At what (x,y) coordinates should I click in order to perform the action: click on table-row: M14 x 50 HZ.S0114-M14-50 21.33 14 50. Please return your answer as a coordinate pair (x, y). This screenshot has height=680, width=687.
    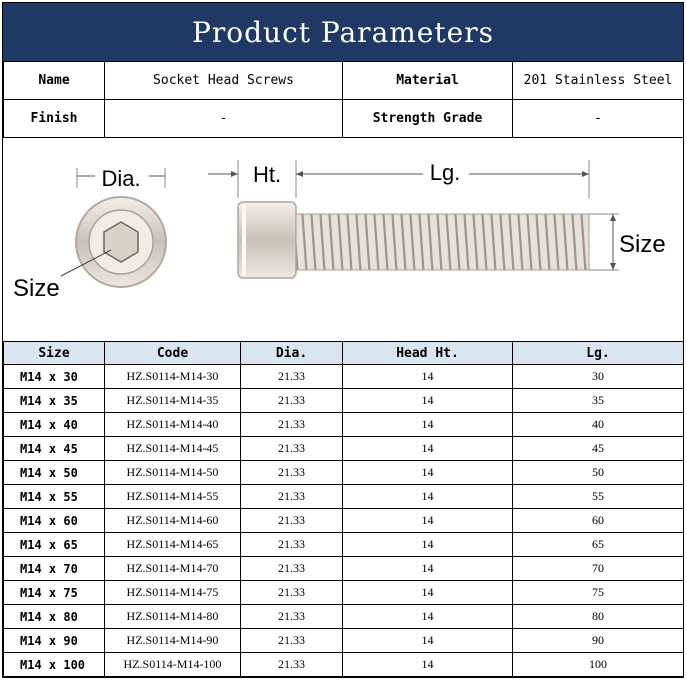
    Looking at the image, I should click on (343, 472).